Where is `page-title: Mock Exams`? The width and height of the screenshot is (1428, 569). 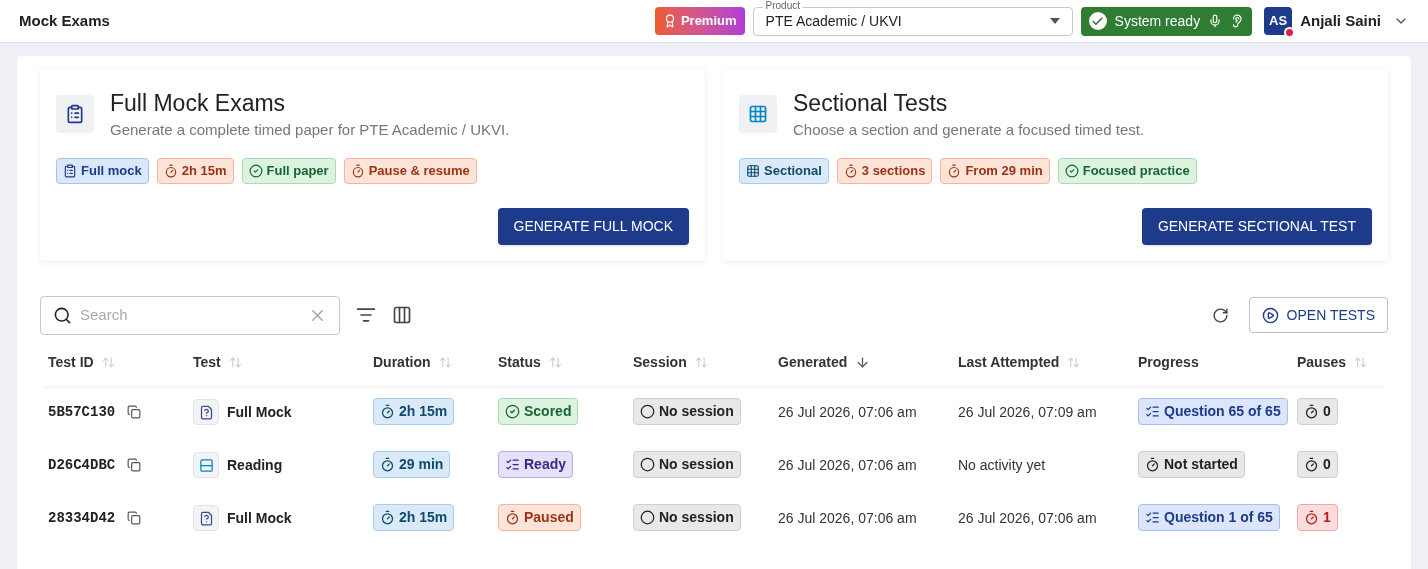
page-title: Mock Exams is located at coordinates (64, 20).